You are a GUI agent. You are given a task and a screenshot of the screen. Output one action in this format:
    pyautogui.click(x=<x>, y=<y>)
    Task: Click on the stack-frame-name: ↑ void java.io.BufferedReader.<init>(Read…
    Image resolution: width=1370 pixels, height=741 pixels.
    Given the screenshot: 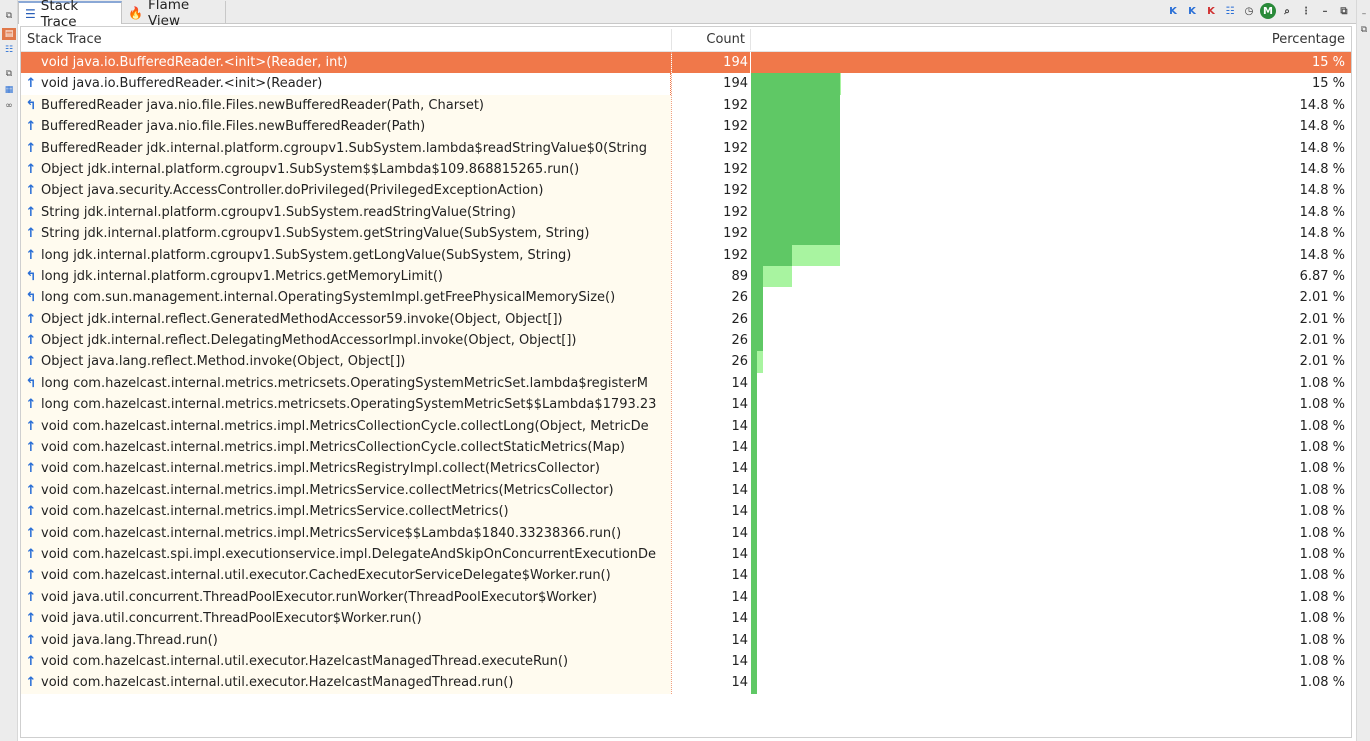 What is the action you would take?
    pyautogui.click(x=346, y=84)
    